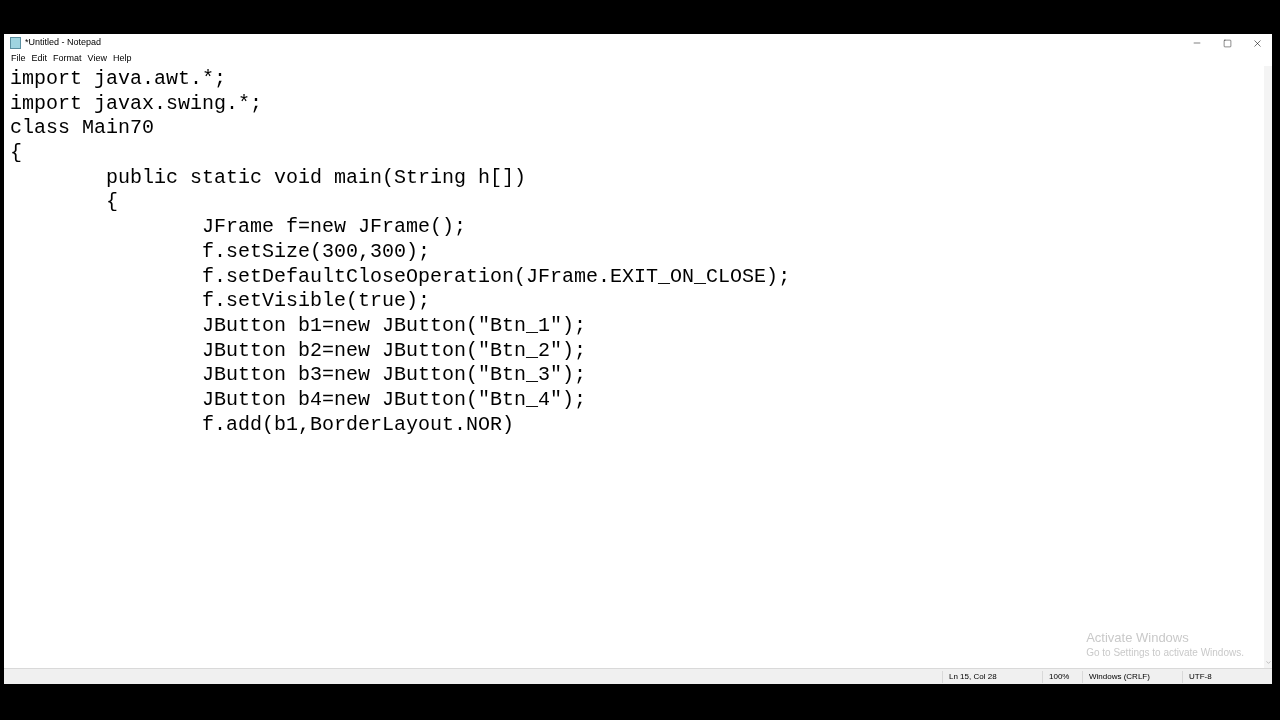 This screenshot has width=1280, height=720. Describe the element at coordinates (15, 43) in the screenshot. I see `notepad-icon` at that location.